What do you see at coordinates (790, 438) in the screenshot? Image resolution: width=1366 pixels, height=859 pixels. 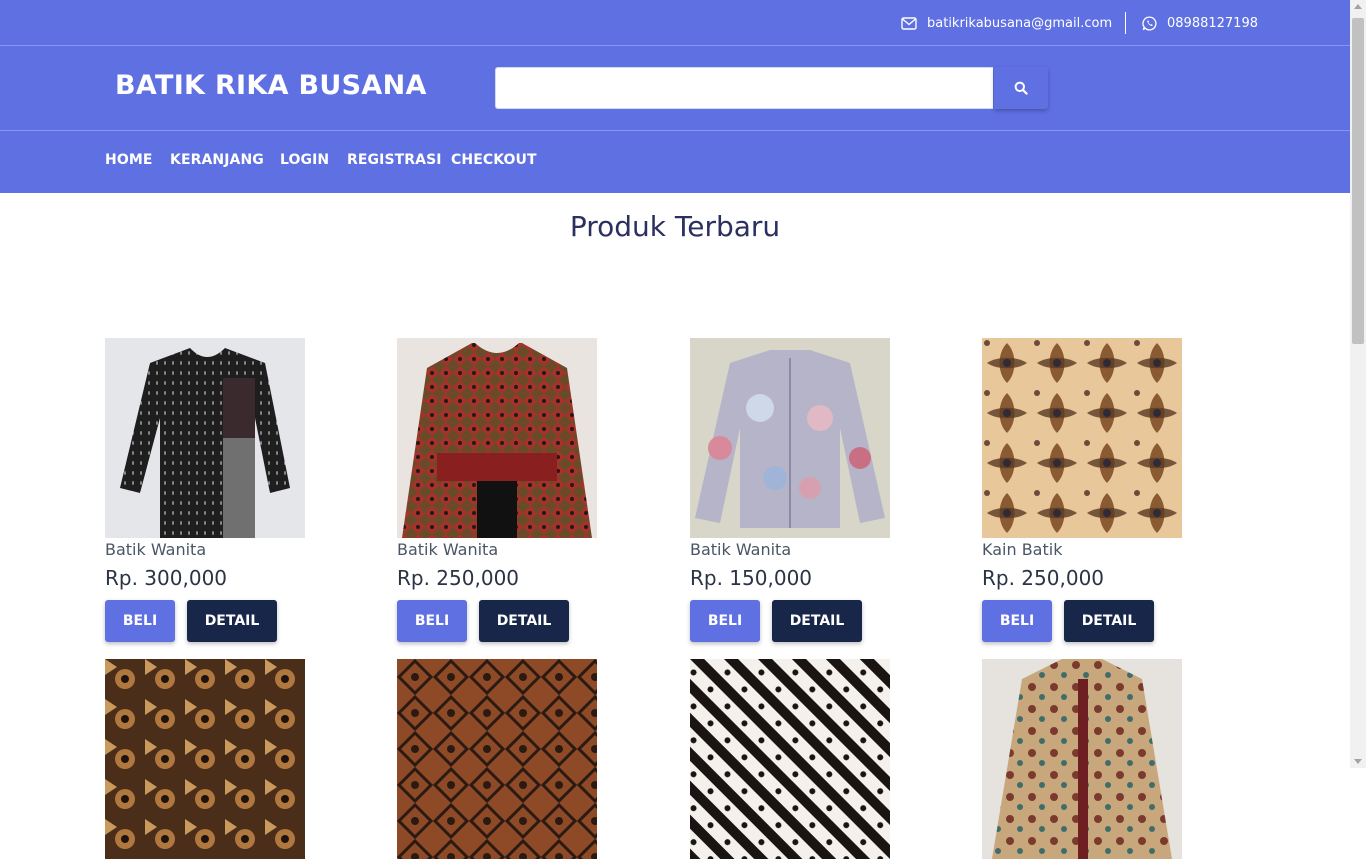 I see `product-image-pastel-floral-batik-jacket` at bounding box center [790, 438].